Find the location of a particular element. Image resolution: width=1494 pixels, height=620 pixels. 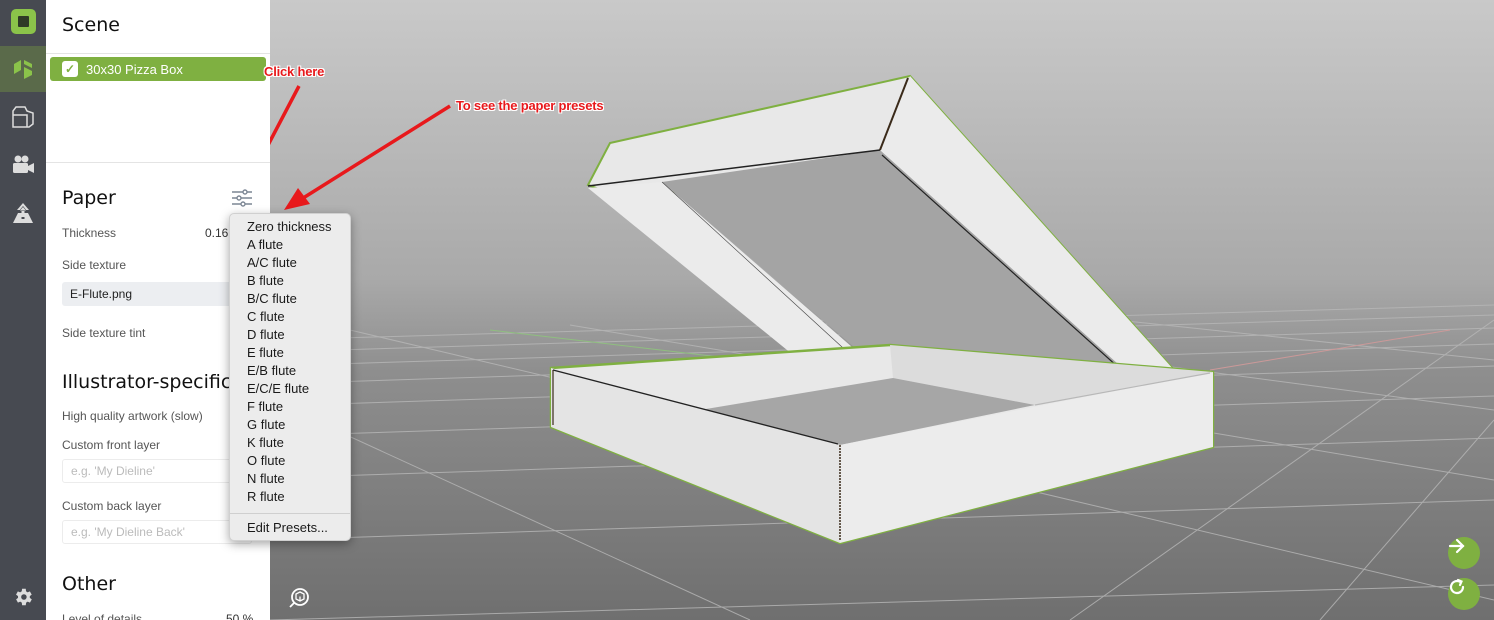

scene-icon is located at coordinates (23, 69).